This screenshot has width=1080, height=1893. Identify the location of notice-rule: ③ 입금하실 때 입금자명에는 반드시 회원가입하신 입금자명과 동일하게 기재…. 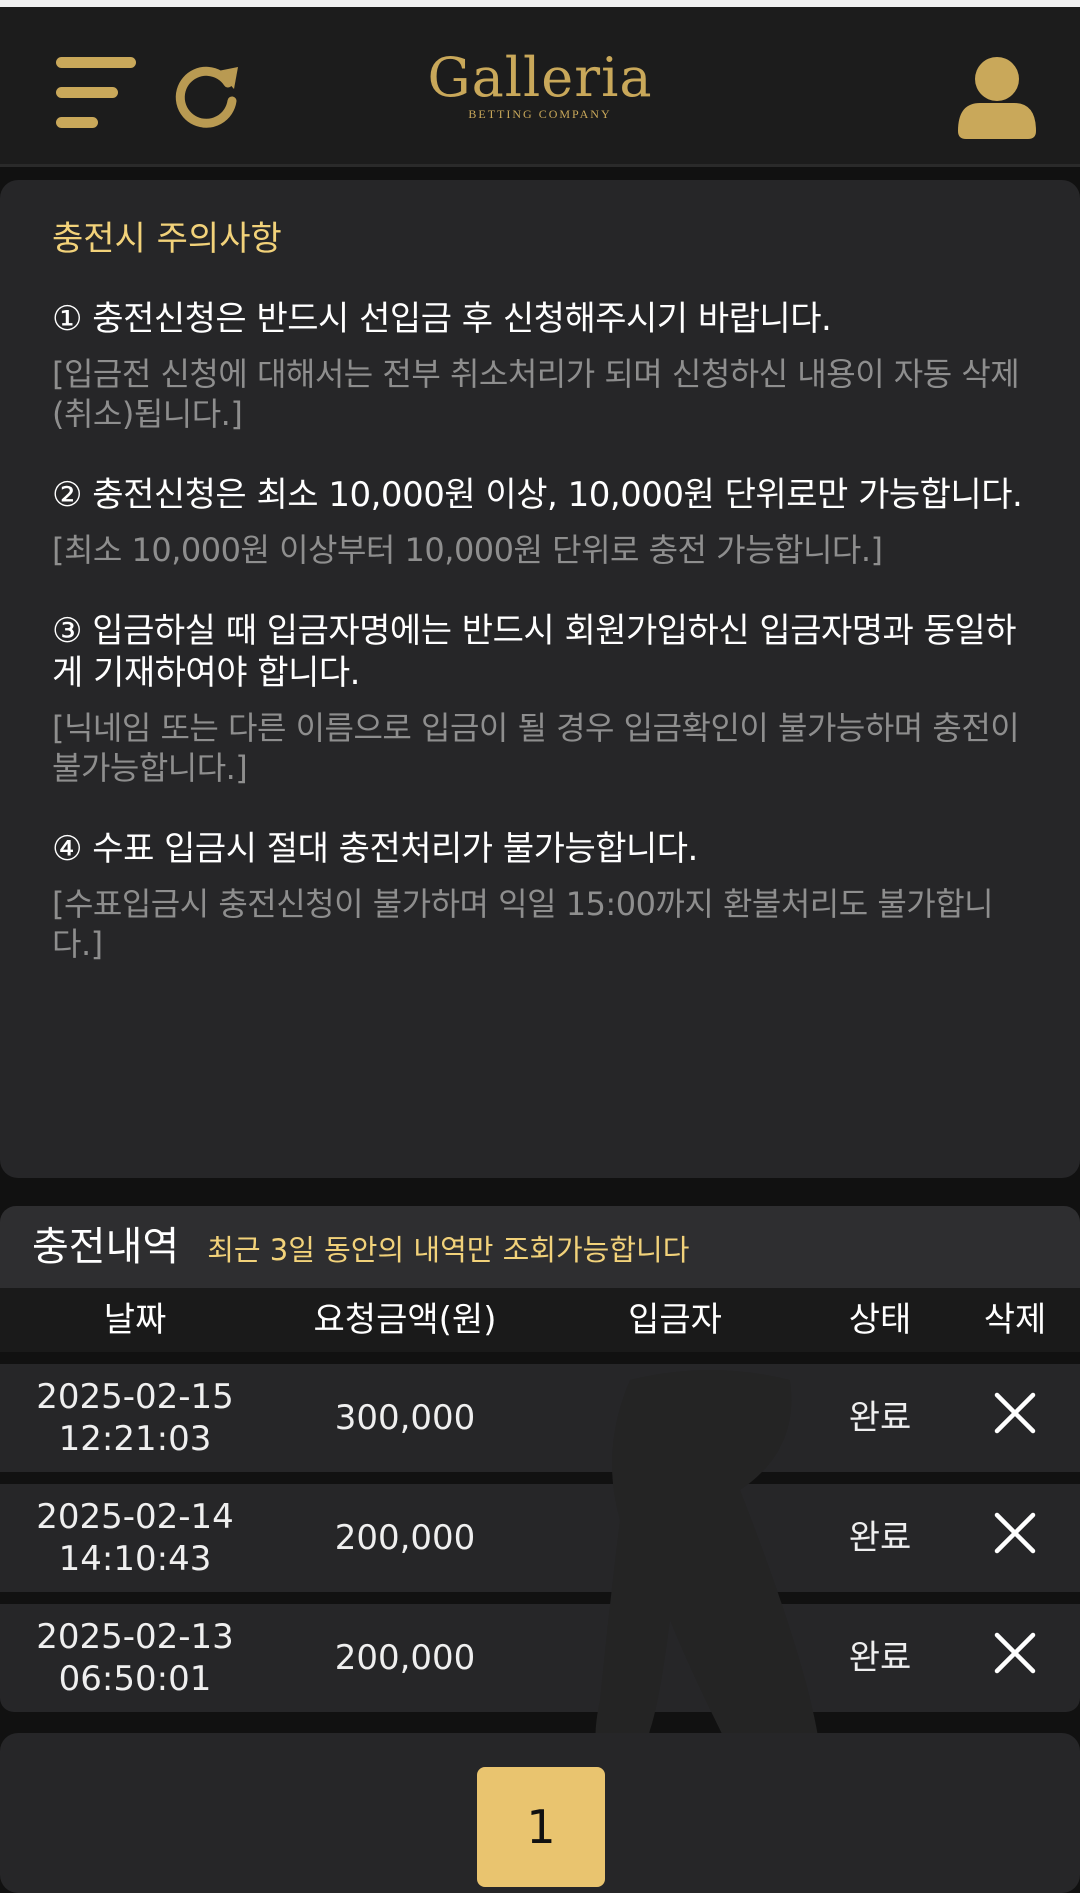
(534, 652).